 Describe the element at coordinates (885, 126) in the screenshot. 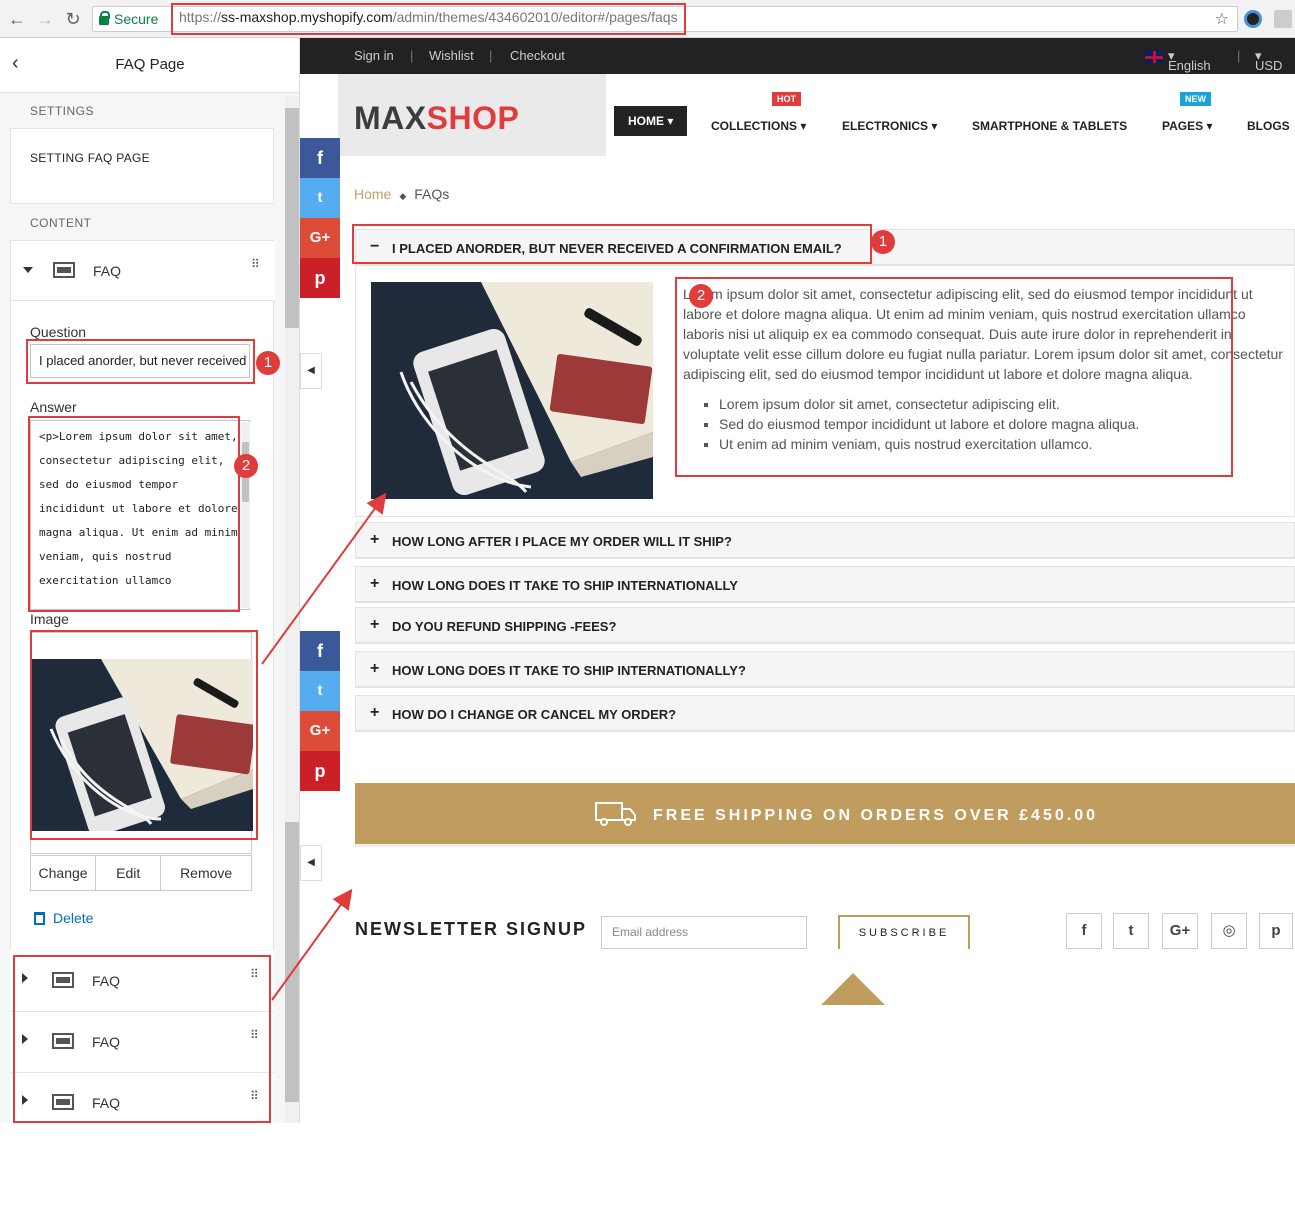

I see `nav-electronics-label: ELECTRONICS` at that location.